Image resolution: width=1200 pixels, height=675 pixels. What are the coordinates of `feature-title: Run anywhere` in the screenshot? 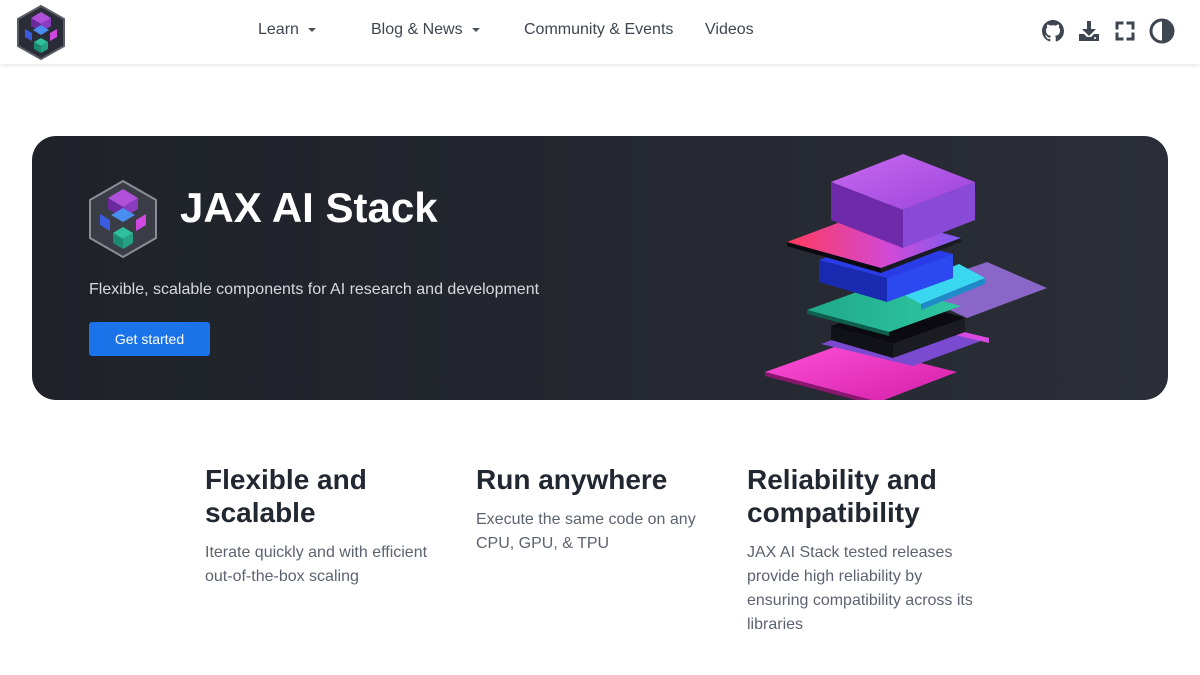 It's located at (572, 479).